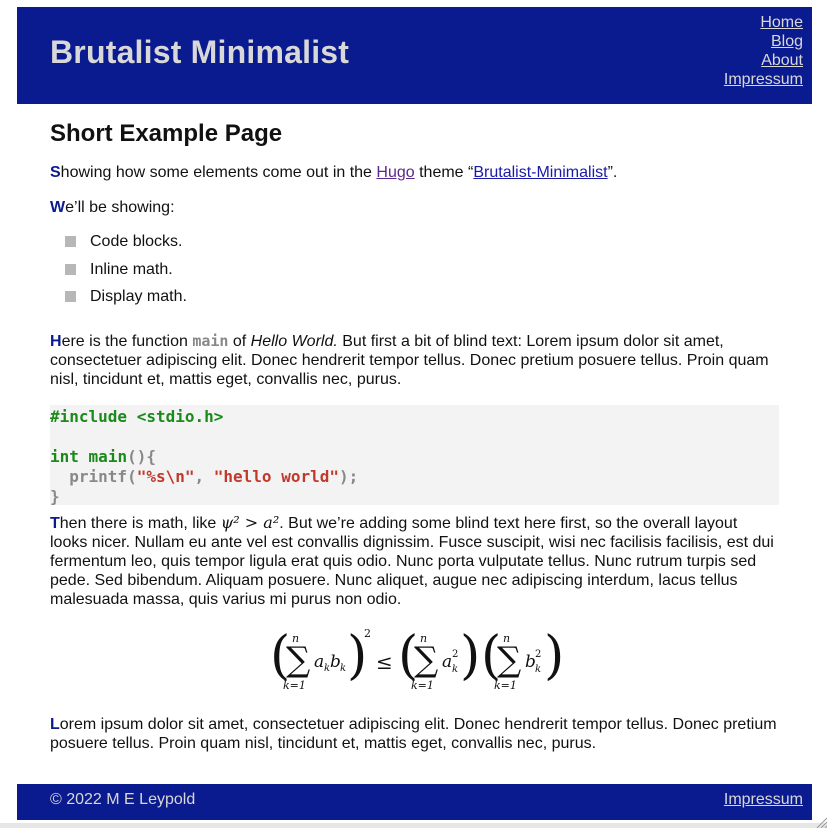  Describe the element at coordinates (763, 800) in the screenshot. I see `footer-impressum-link: Impressum` at that location.